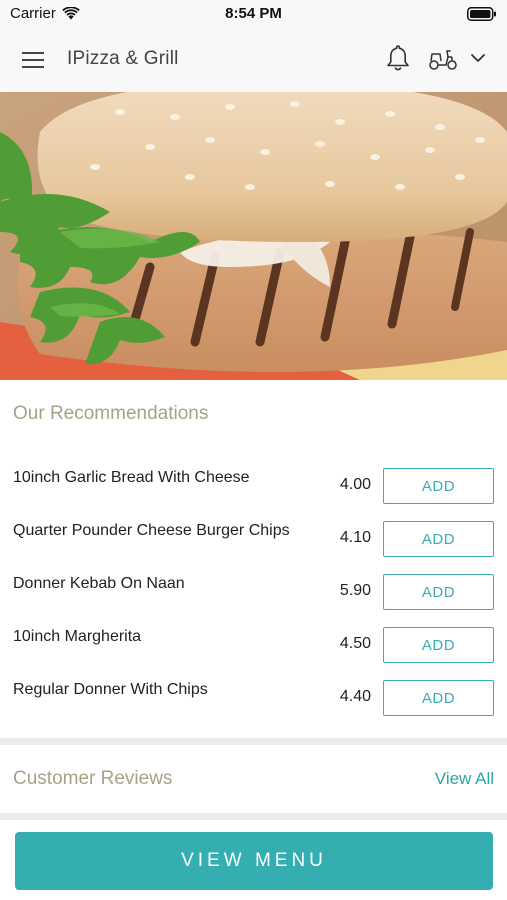 This screenshot has width=507, height=900. I want to click on view-all-reviews-link: View All, so click(464, 779).